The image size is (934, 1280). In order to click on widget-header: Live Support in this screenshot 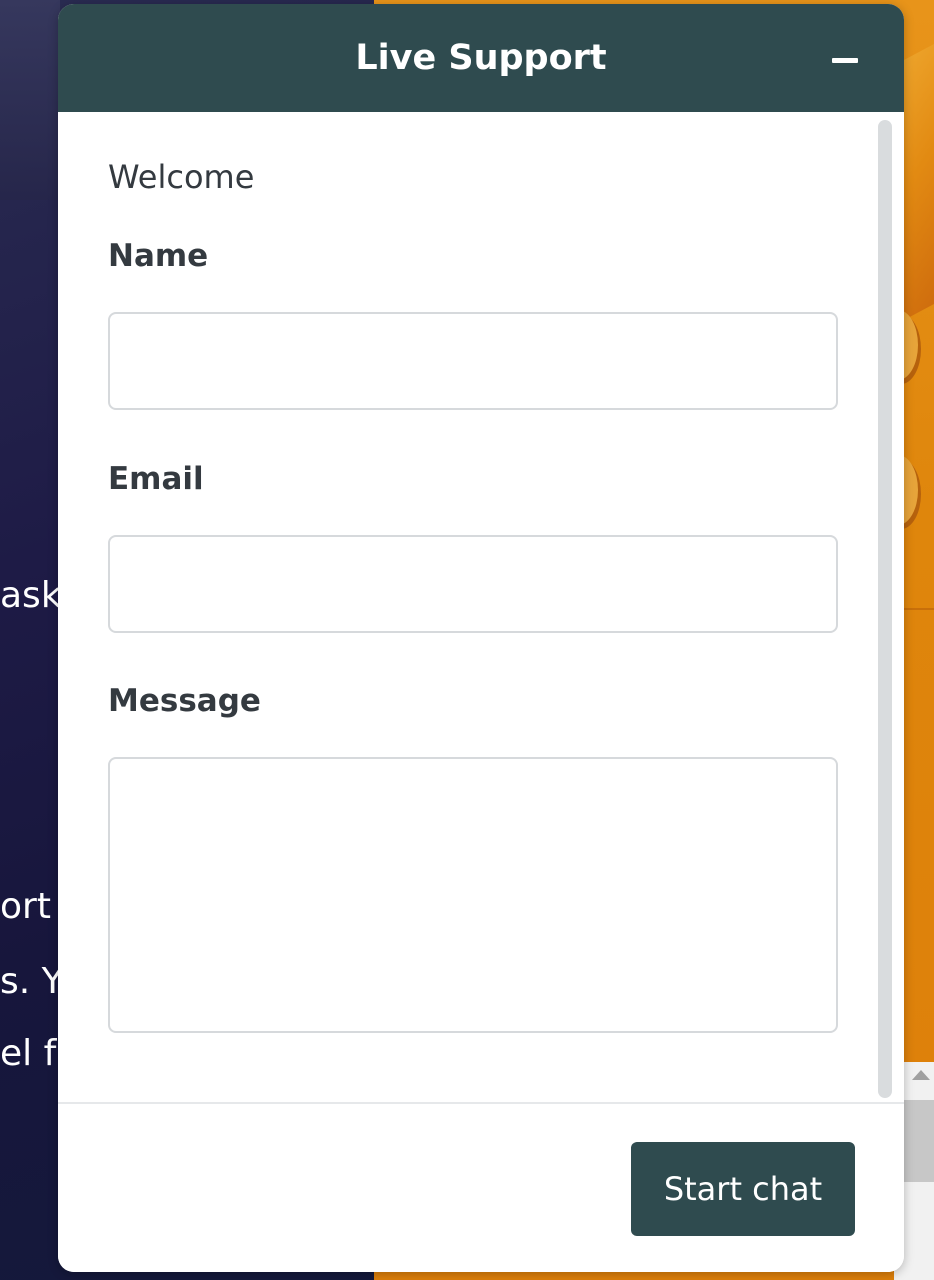, I will do `click(481, 58)`.